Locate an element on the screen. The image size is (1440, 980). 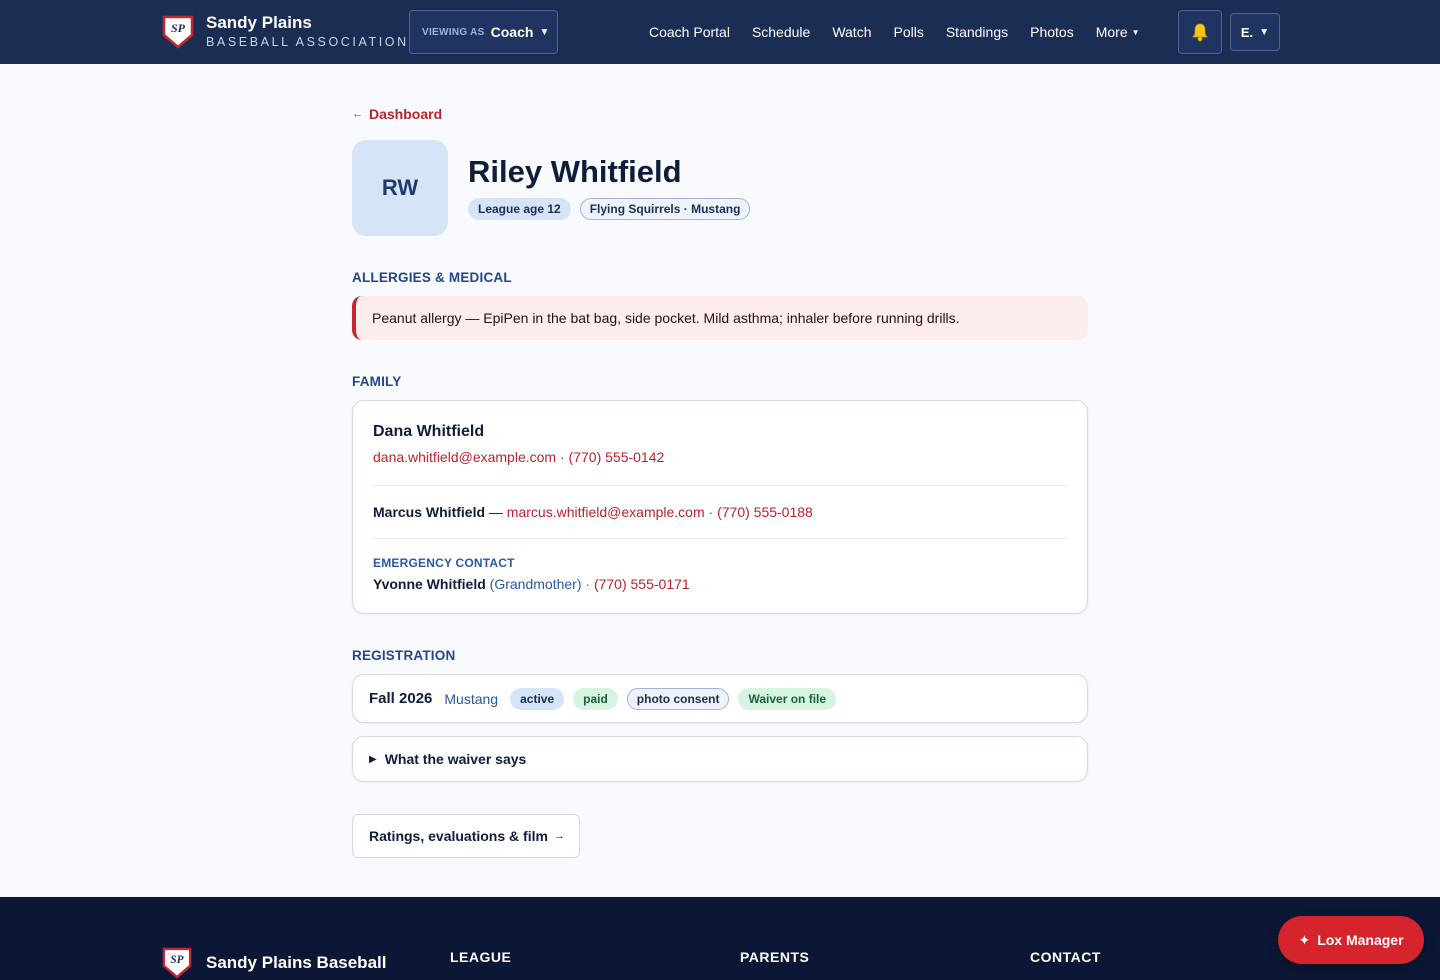
nav-polls: Polls is located at coordinates (908, 32).